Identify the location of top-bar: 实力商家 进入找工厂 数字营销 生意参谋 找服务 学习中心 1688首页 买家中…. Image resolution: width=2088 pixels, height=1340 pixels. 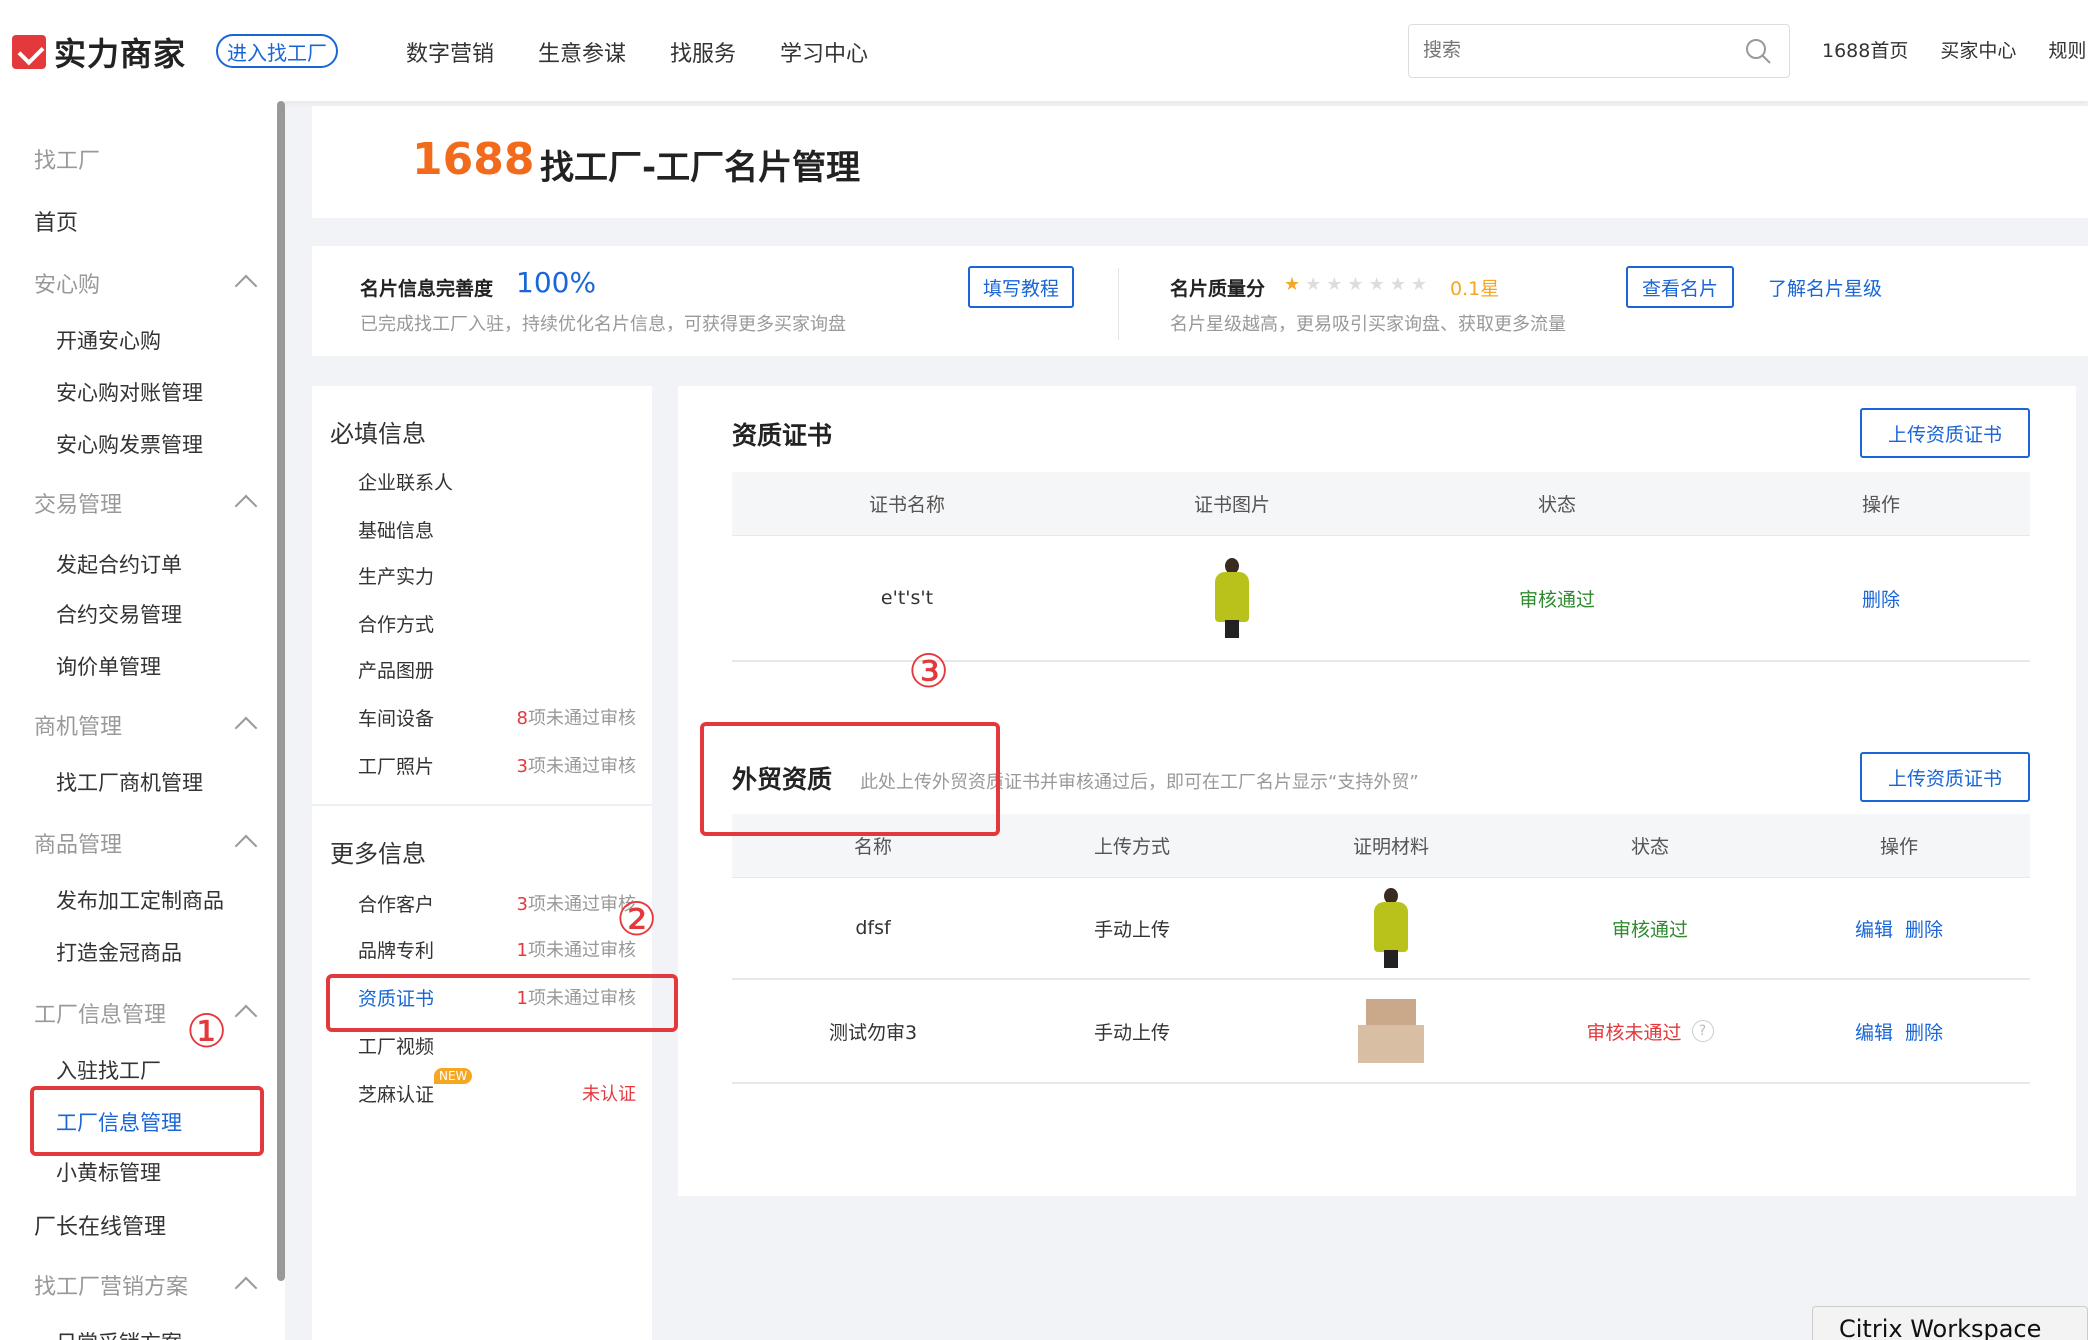
(1044, 50).